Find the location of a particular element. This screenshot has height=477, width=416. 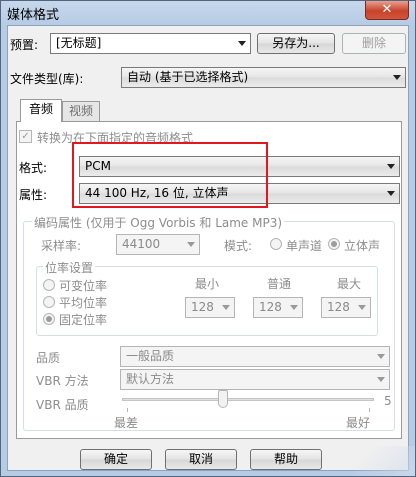

preset-label: 预置: is located at coordinates (24, 45).